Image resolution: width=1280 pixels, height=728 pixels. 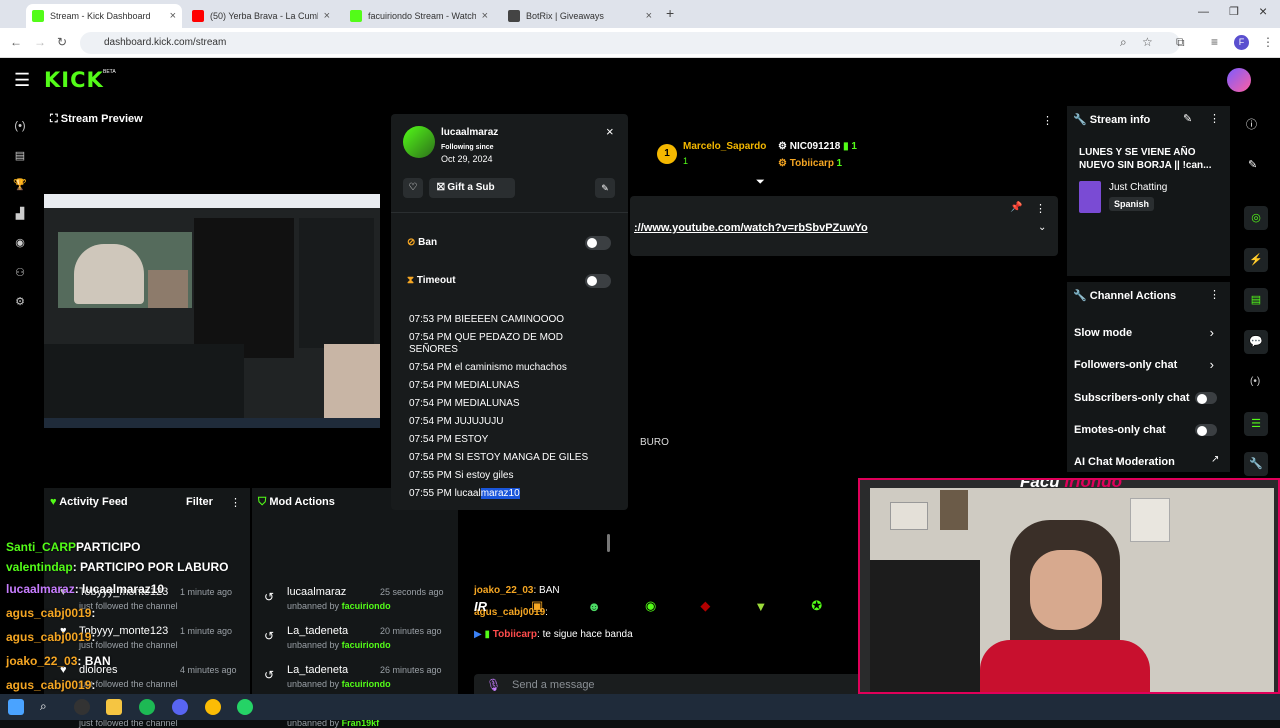 I want to click on reload-icon: ↻, so click(x=62, y=42).